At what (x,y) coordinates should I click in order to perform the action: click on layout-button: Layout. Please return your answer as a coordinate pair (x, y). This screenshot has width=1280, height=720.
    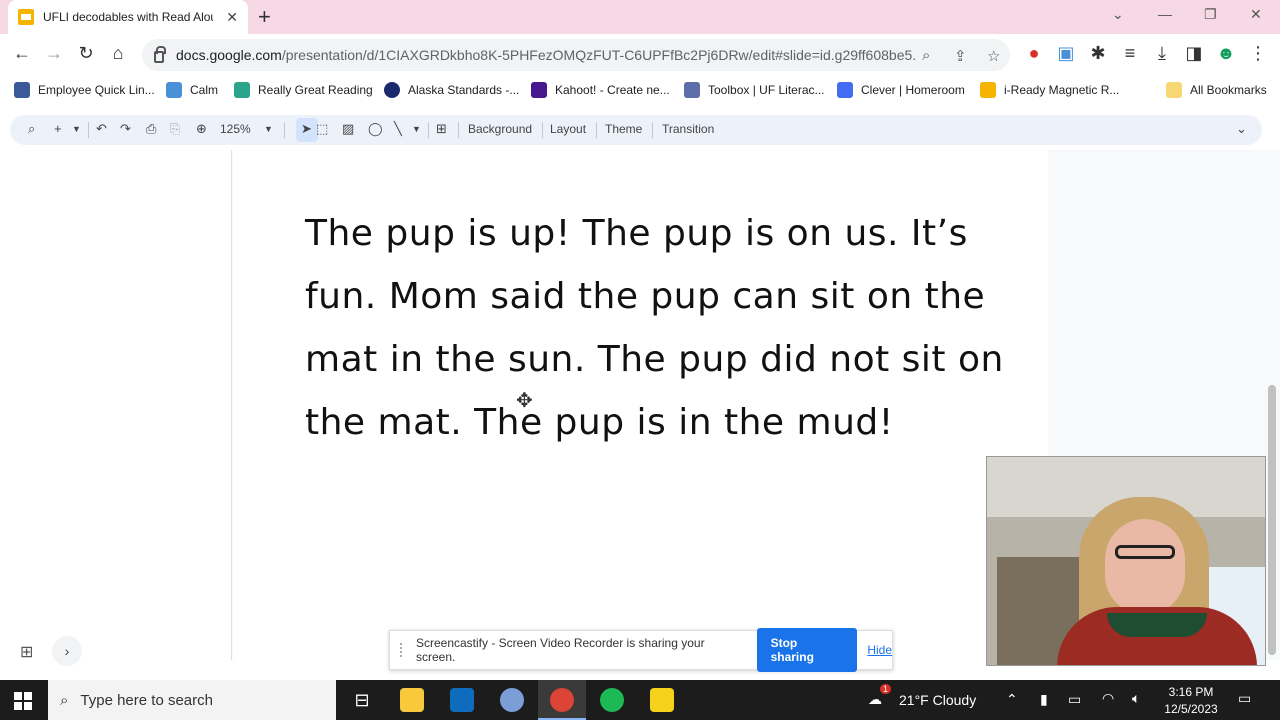
    Looking at the image, I should click on (568, 129).